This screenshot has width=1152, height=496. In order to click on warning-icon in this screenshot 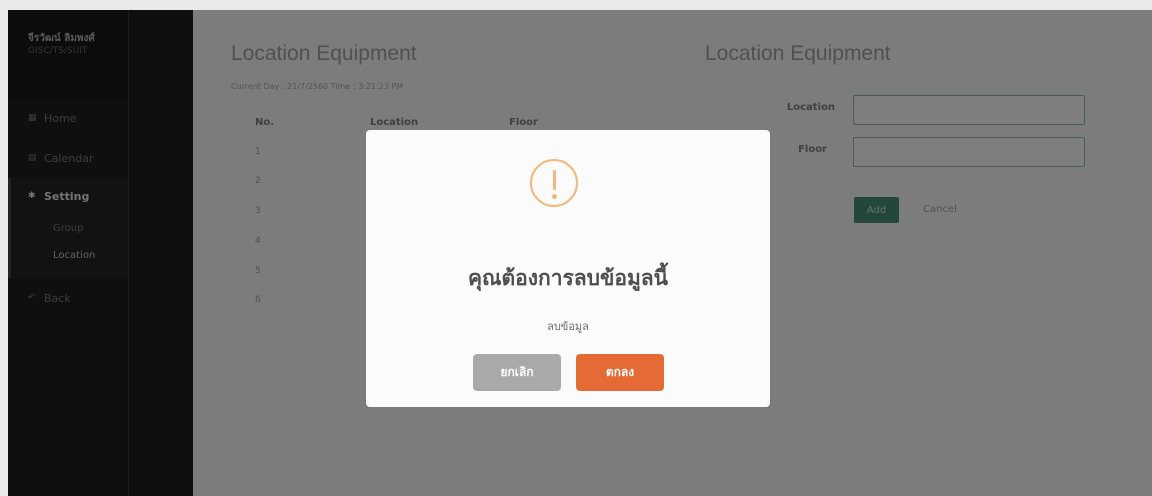, I will do `click(554, 183)`.